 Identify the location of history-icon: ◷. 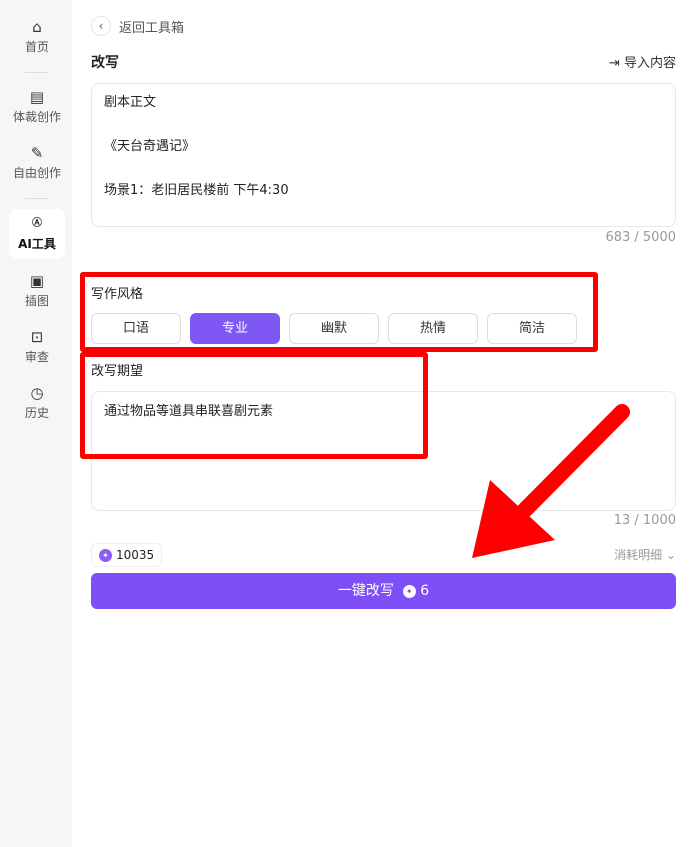
(37, 393).